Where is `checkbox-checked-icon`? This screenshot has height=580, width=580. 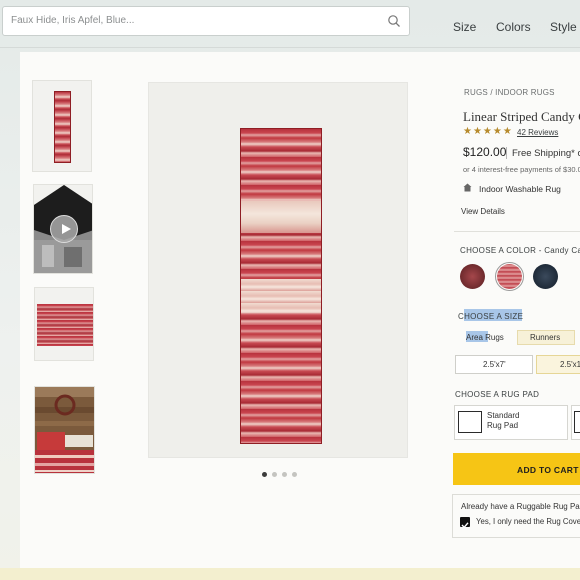 checkbox-checked-icon is located at coordinates (465, 523).